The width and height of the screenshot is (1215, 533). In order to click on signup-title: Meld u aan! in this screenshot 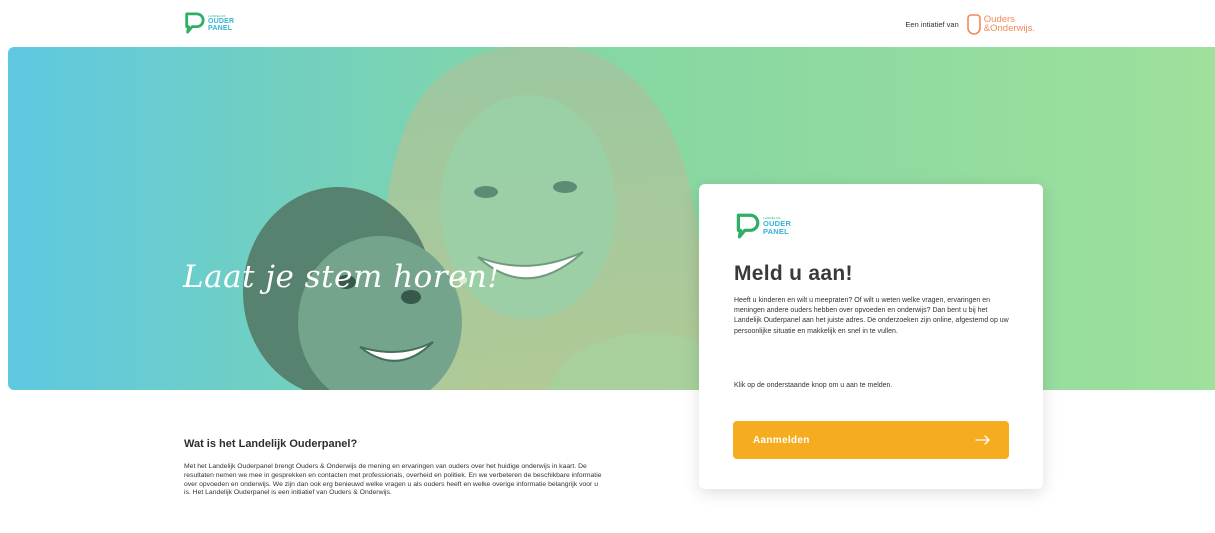, I will do `click(793, 273)`.